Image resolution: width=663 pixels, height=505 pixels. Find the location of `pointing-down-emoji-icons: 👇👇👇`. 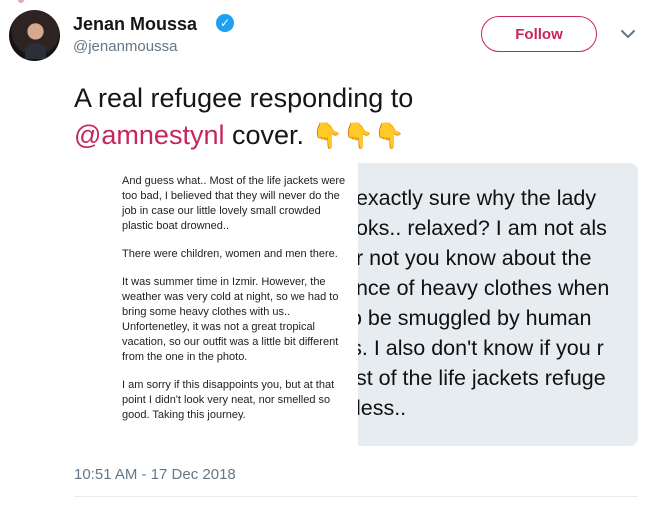

pointing-down-emoji-icons: 👇👇👇 is located at coordinates (358, 136).